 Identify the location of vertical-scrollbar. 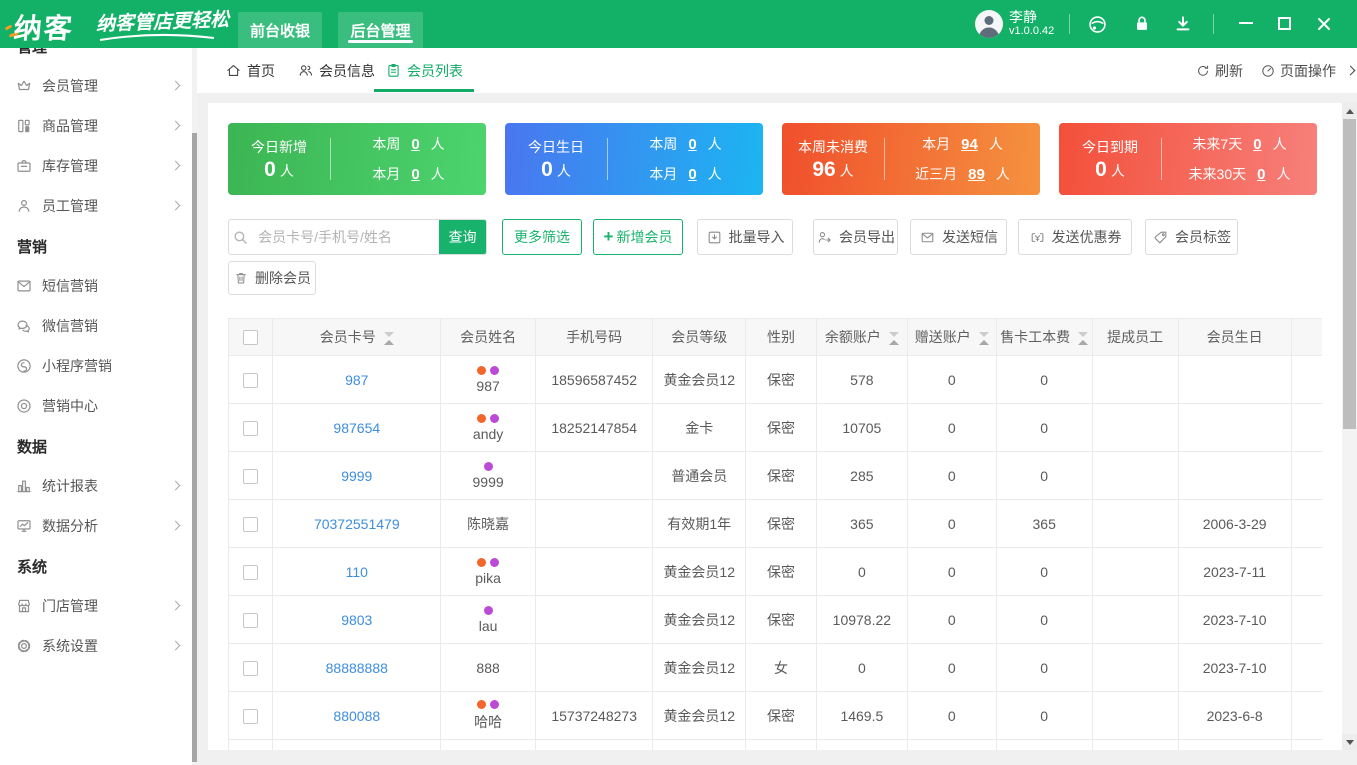
(1349, 426).